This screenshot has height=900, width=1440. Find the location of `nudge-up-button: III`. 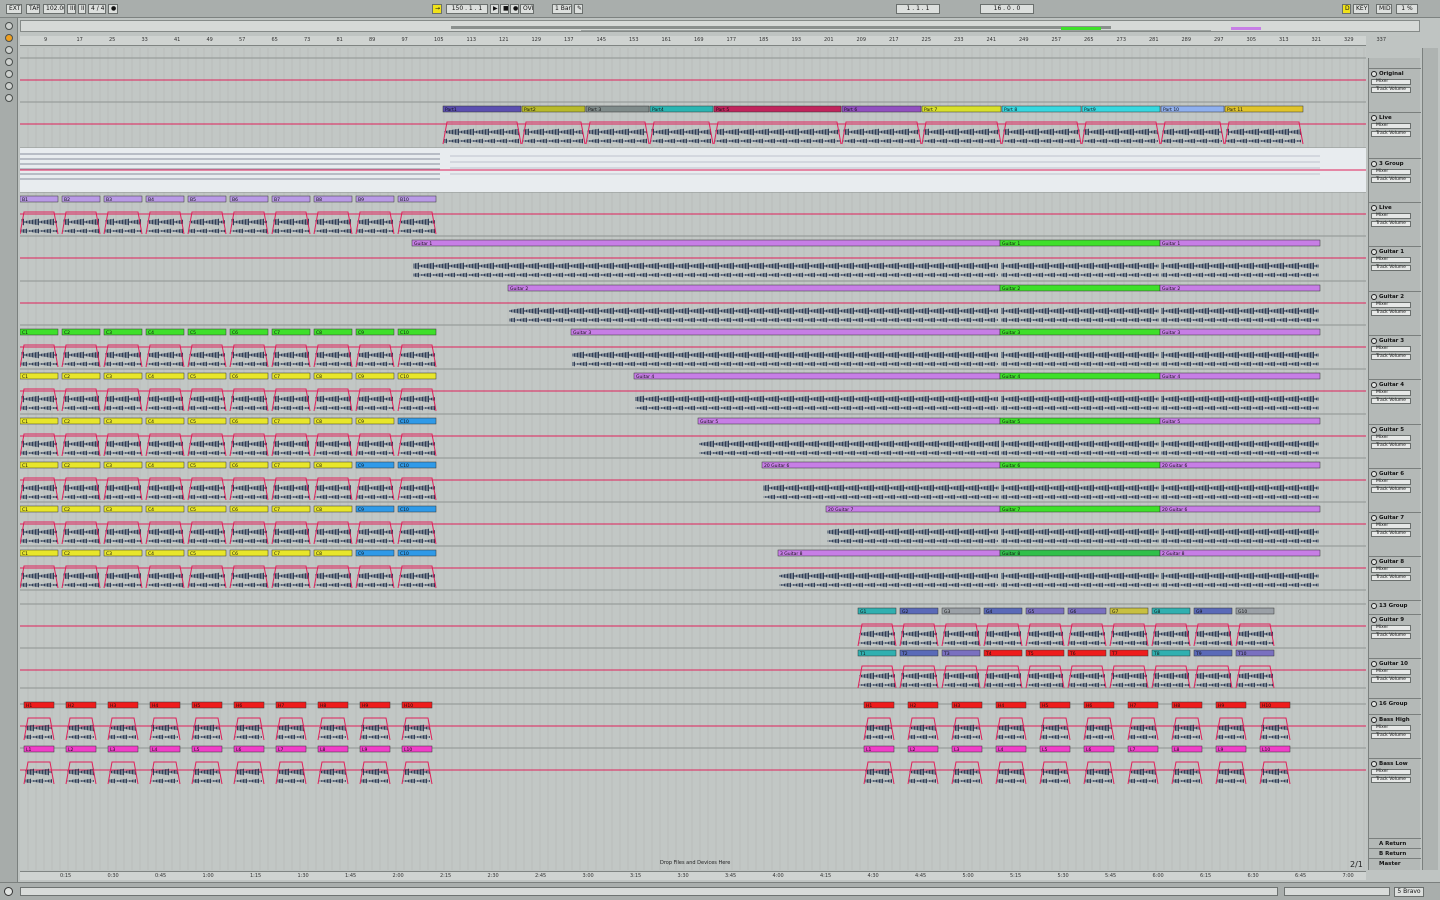

nudge-up-button: III is located at coordinates (82, 9).